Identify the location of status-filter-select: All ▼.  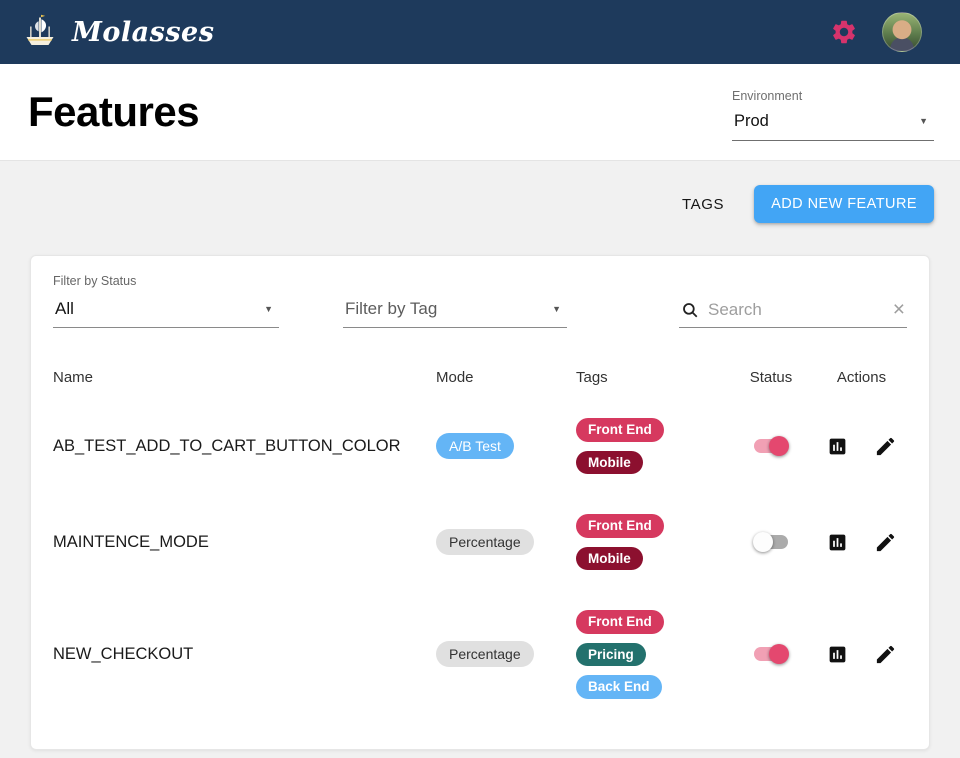
(166, 312).